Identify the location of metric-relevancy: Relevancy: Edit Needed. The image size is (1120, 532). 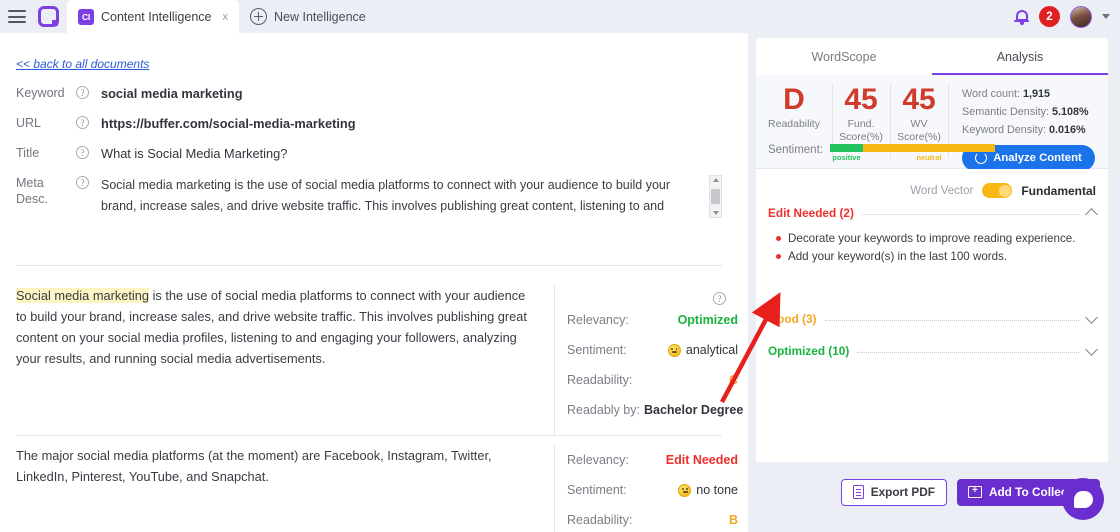
(657, 460).